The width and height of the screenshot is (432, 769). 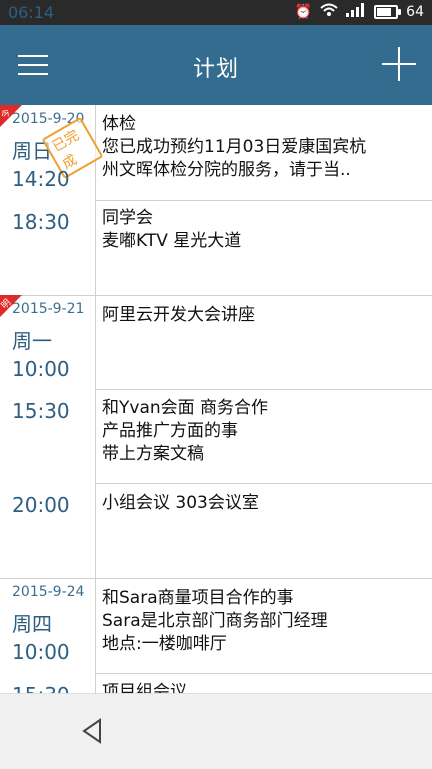 What do you see at coordinates (32, 341) in the screenshot?
I see `day-weekday: 周一` at bounding box center [32, 341].